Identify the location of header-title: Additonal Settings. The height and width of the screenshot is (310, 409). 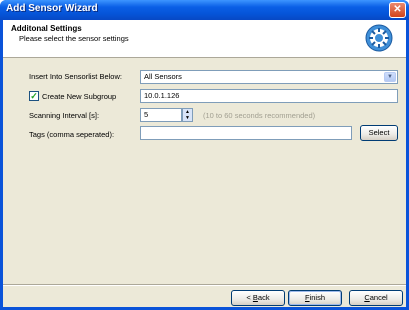
(46, 28).